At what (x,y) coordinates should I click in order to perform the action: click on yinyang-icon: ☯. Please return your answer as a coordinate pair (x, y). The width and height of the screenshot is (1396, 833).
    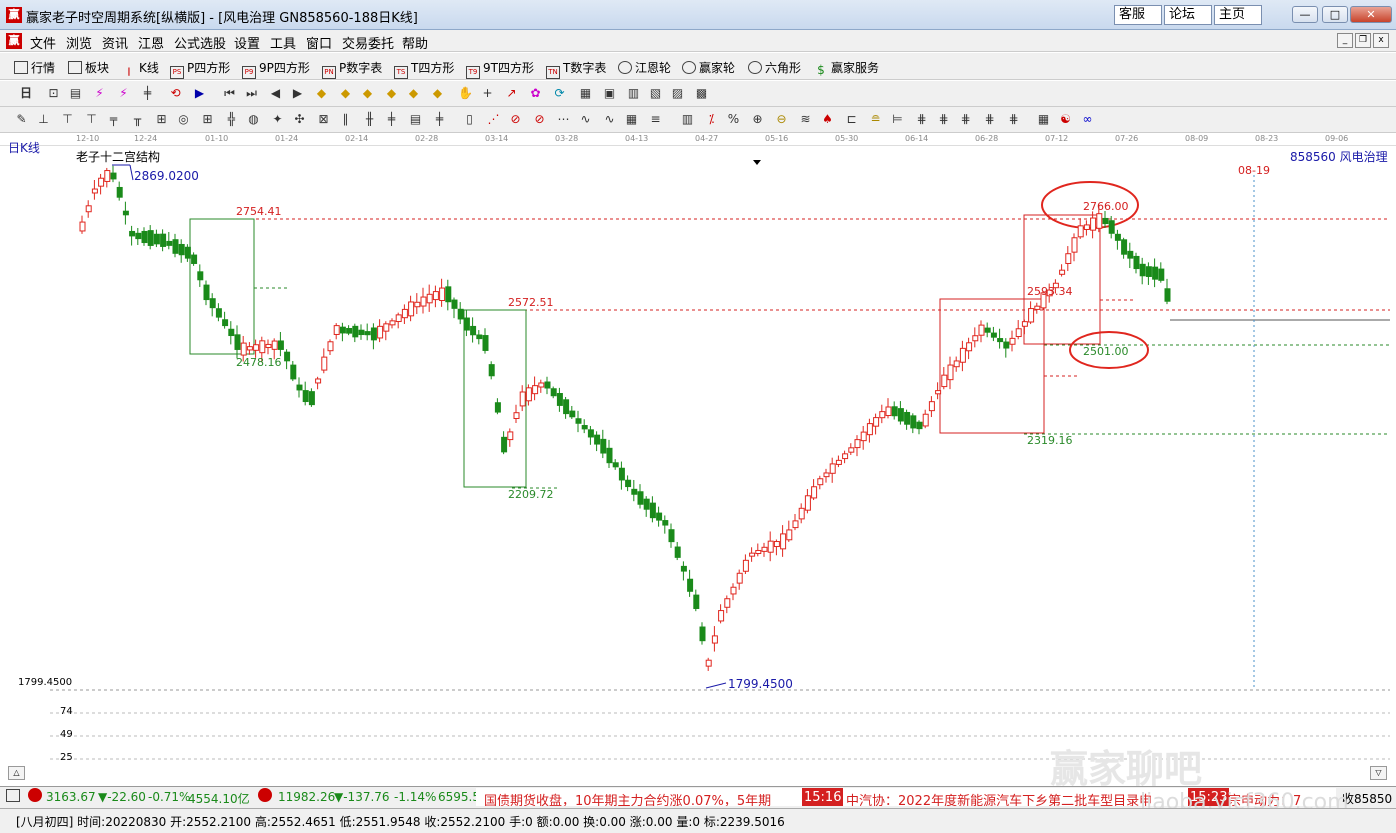
    Looking at the image, I should click on (1065, 119).